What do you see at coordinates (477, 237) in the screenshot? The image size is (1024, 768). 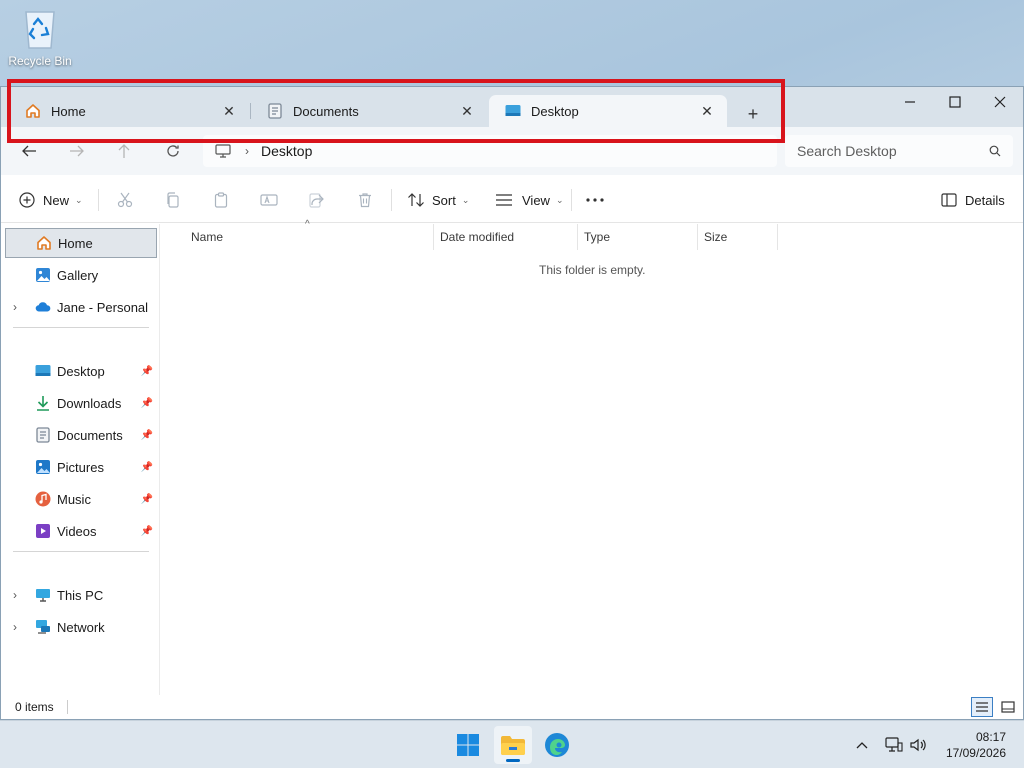 I see `column-header-date-modified: Date modified` at bounding box center [477, 237].